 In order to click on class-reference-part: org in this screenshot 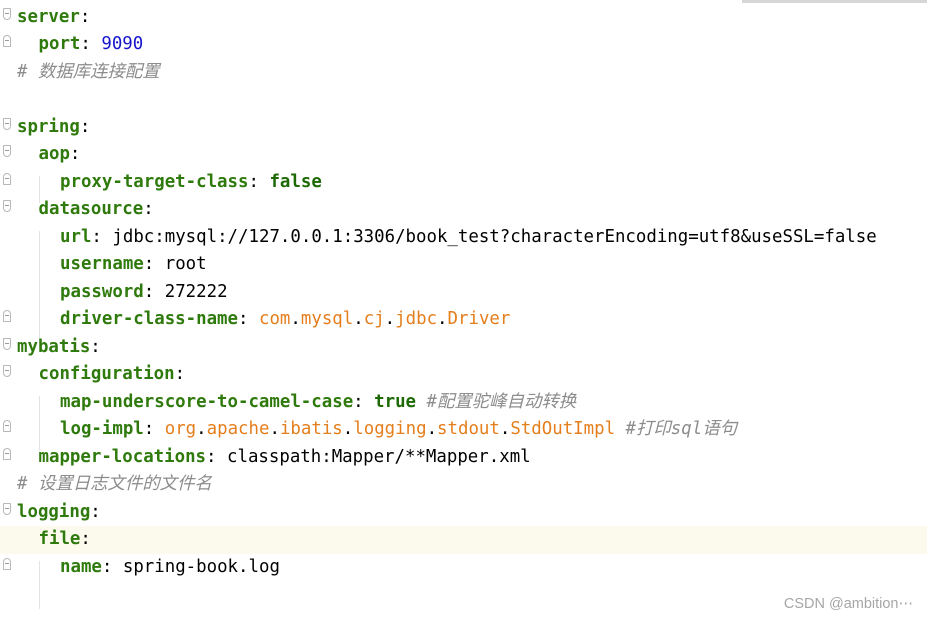, I will do `click(180, 429)`.